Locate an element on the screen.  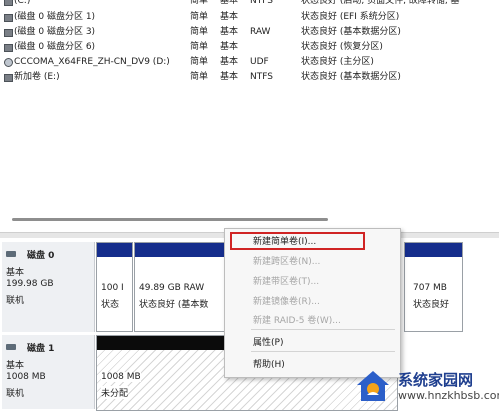
volume-row: (磁盘 0 磁盘分区 3) 简单 基本 RAW 状态良好 (基本数据分区) is located at coordinates (249, 32).